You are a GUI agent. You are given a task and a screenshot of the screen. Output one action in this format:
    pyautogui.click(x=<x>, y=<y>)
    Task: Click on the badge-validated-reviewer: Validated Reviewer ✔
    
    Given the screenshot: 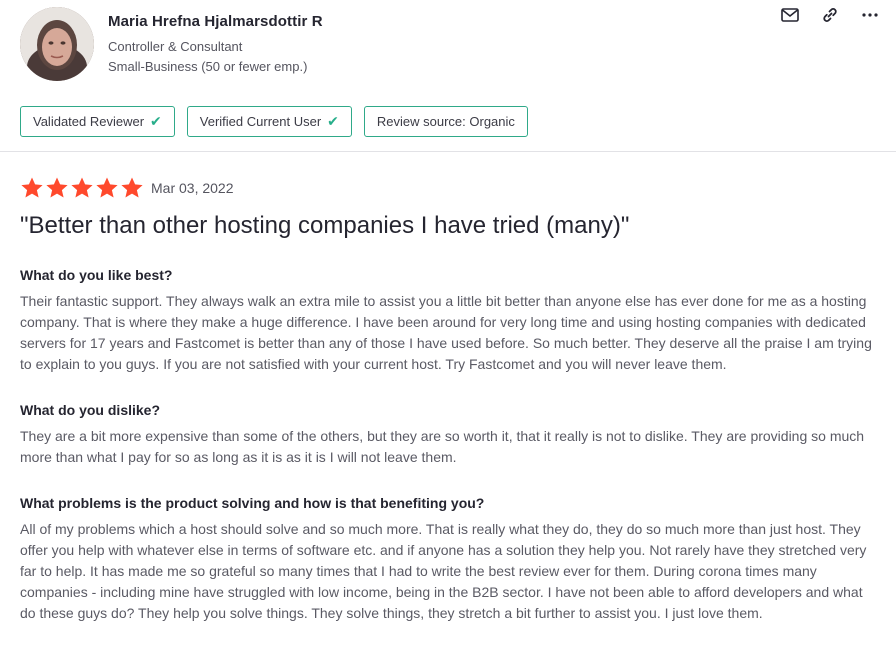 What is the action you would take?
    pyautogui.click(x=97, y=121)
    